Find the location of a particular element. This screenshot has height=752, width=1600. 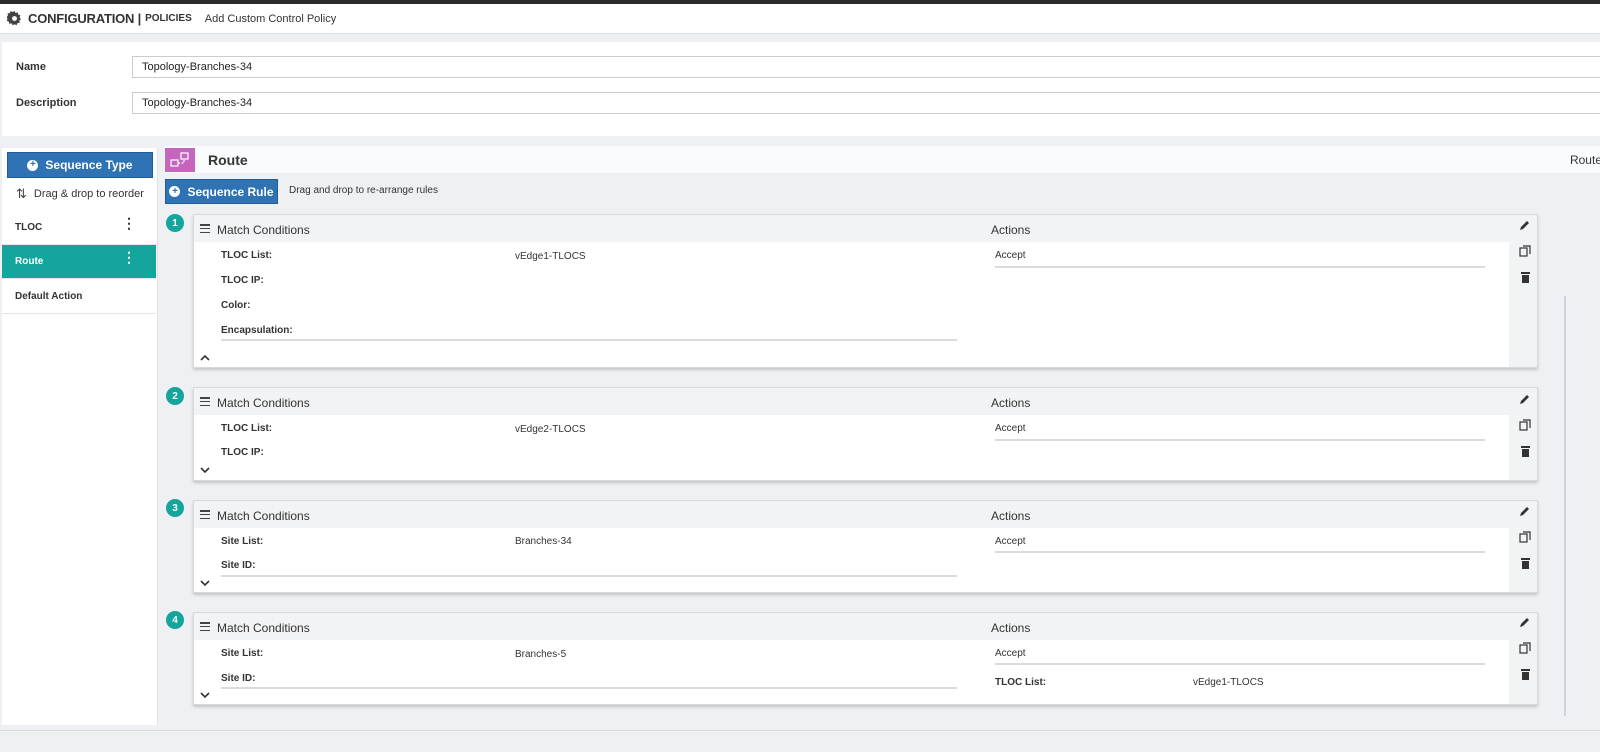

chevron-up-icon is located at coordinates (205, 358).